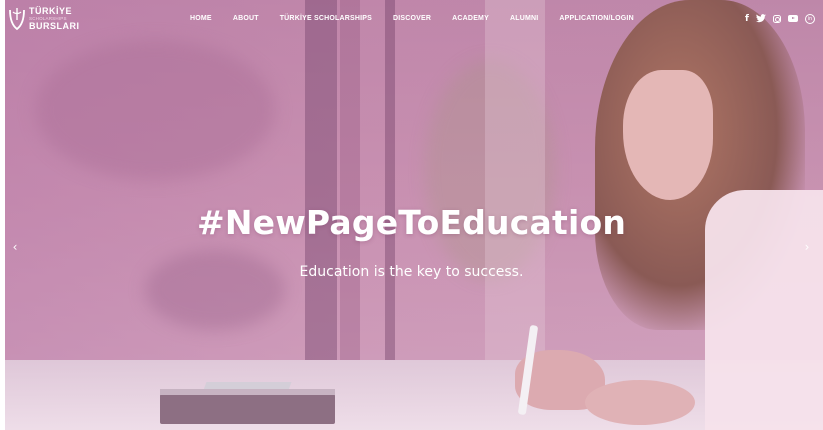  I want to click on chevron-left-icon: ‹, so click(15, 248).